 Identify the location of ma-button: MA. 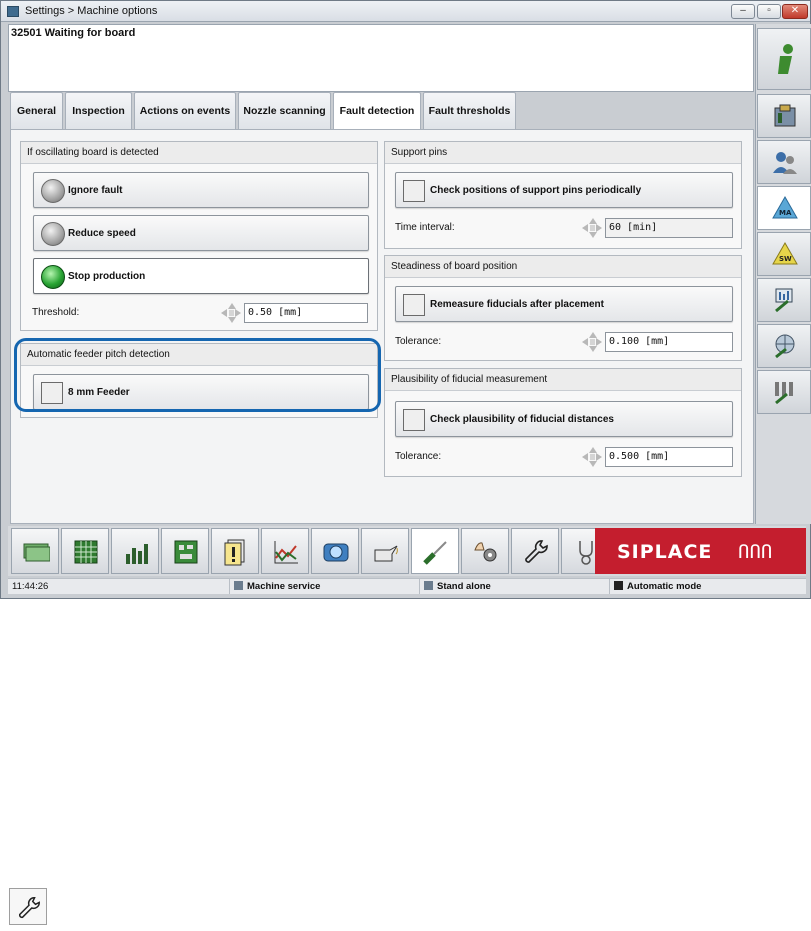
(784, 208).